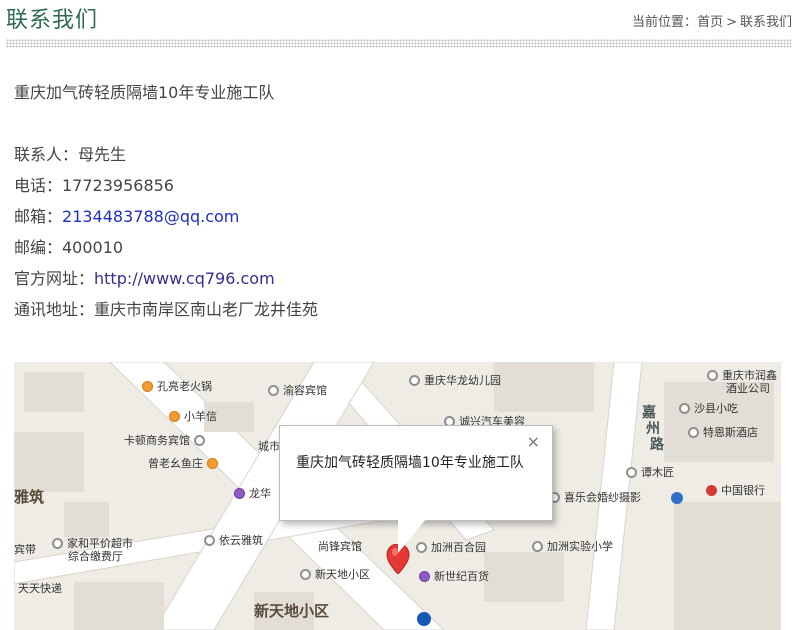 This screenshot has height=630, width=796. What do you see at coordinates (340, 546) in the screenshot?
I see `poi-shangfeng-hotel: 尚锋宾馆` at bounding box center [340, 546].